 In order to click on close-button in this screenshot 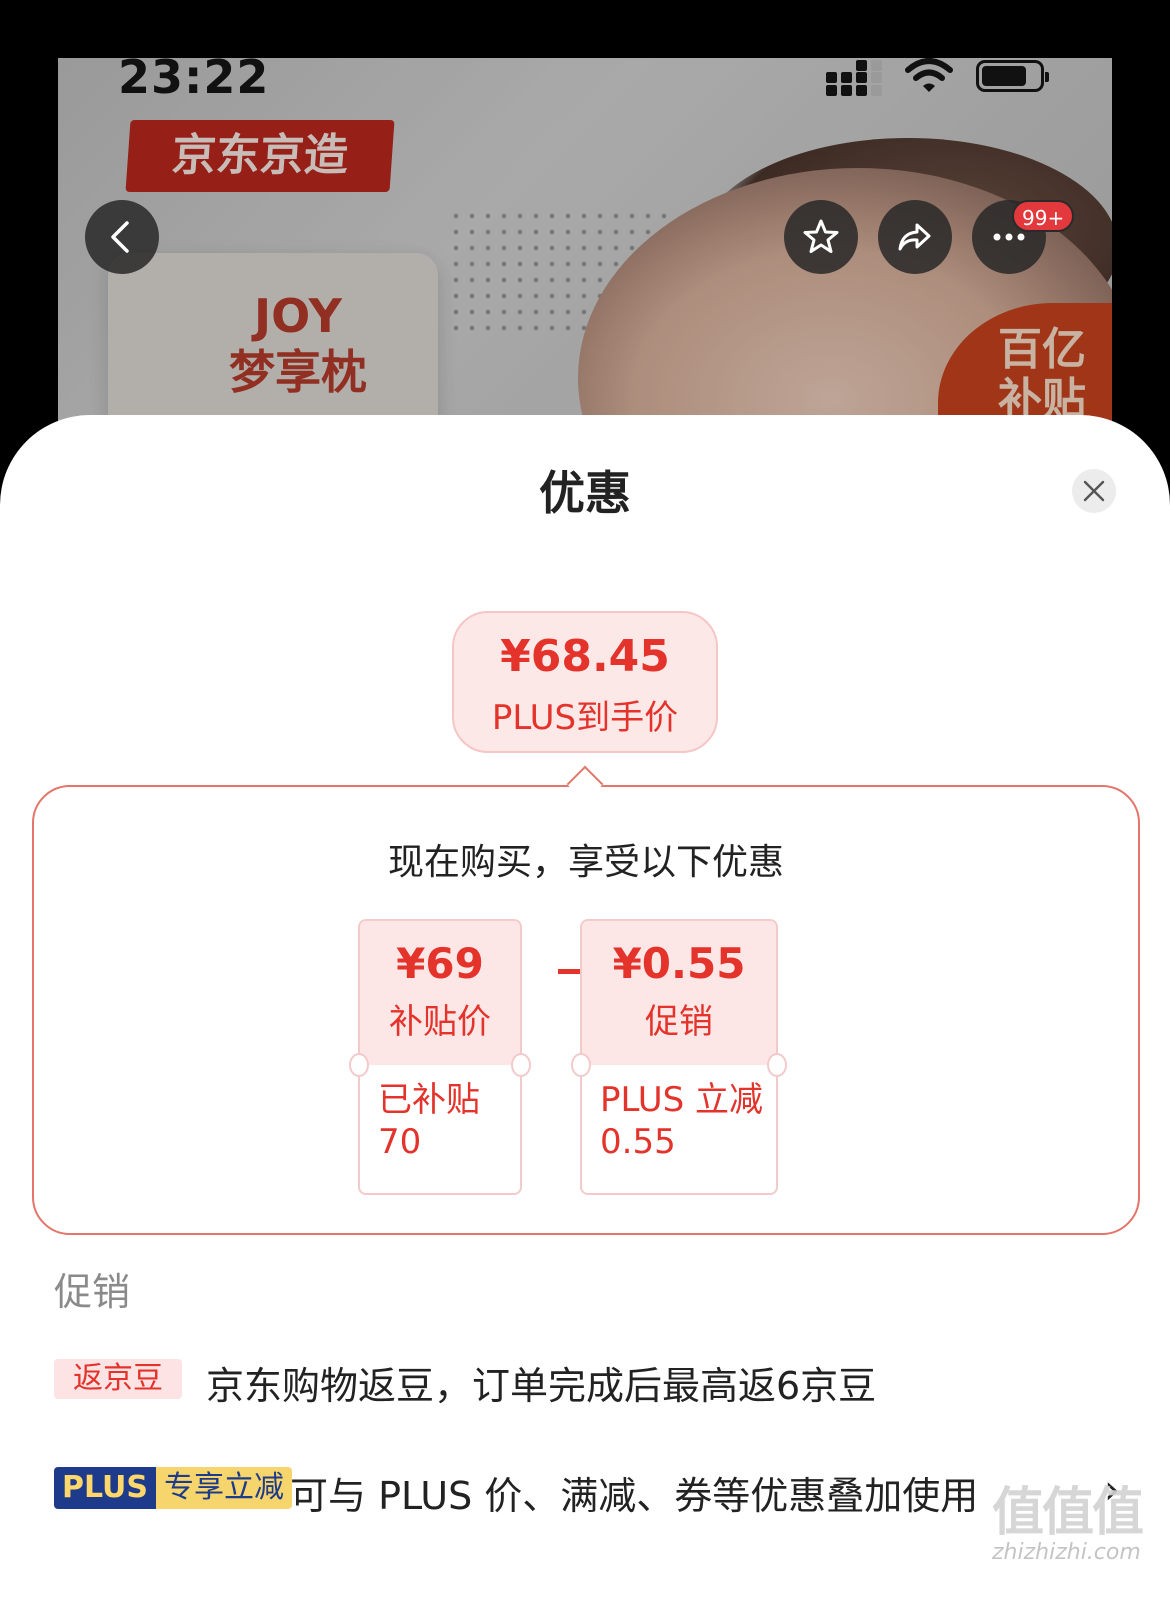, I will do `click(1094, 491)`.